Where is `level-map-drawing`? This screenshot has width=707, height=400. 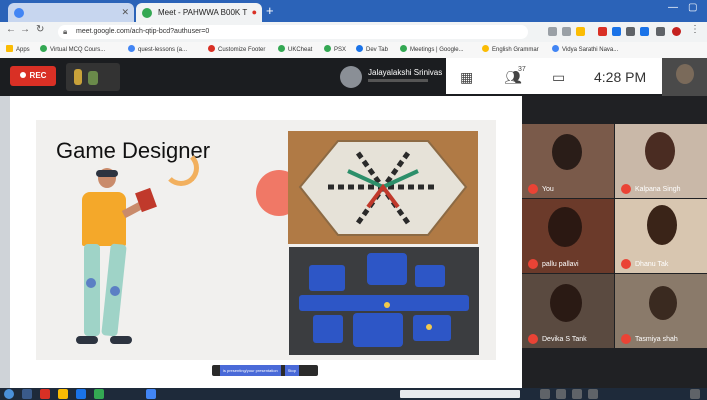 level-map-drawing is located at coordinates (384, 301).